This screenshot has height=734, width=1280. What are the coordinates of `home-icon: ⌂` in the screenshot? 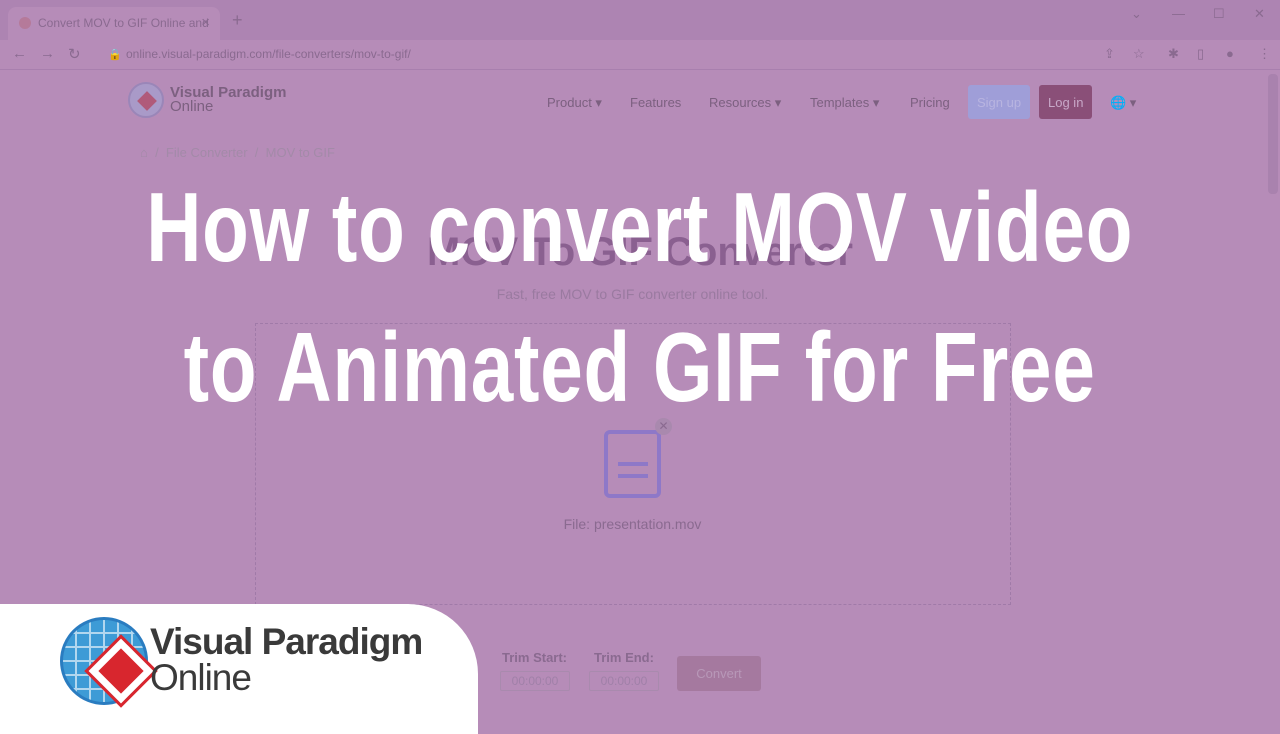 It's located at (144, 152).